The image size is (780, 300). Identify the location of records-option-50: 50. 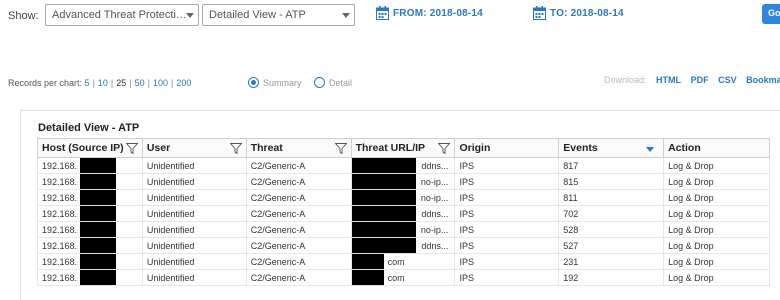
(140, 83).